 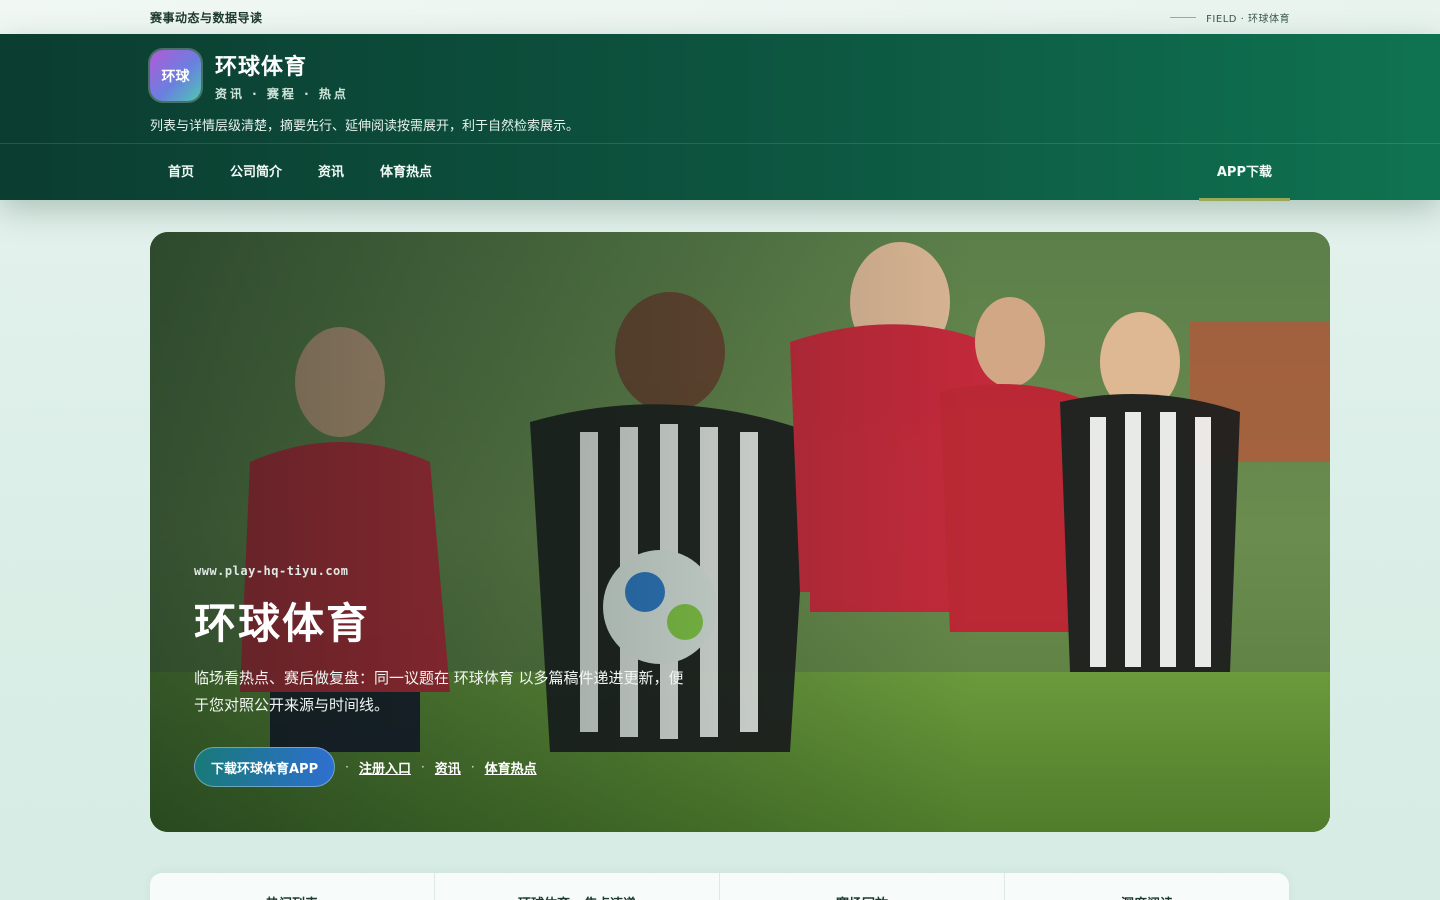 What do you see at coordinates (331, 172) in the screenshot?
I see `nav-item-news: 资讯` at bounding box center [331, 172].